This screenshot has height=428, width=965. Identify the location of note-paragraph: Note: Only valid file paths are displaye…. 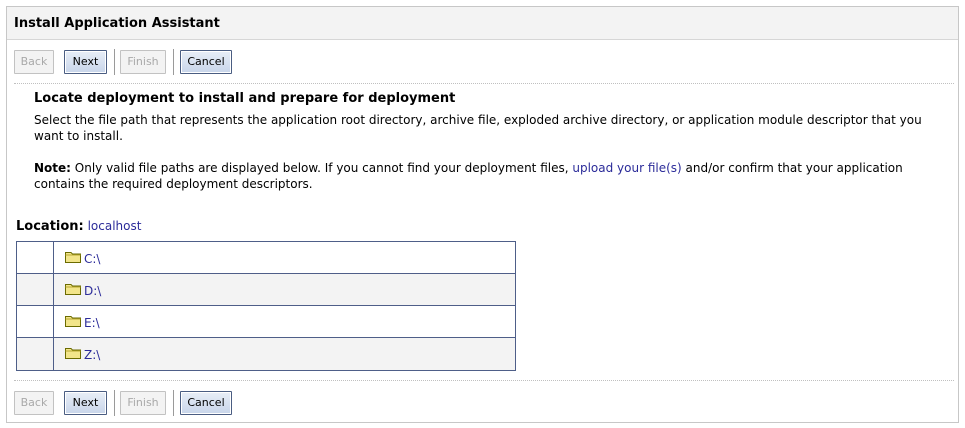
(489, 176).